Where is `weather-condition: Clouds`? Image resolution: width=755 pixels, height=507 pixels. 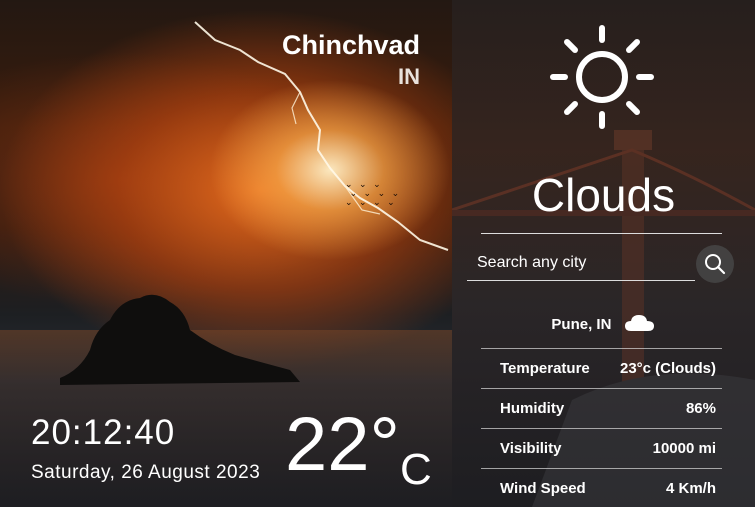 weather-condition: Clouds is located at coordinates (603, 195).